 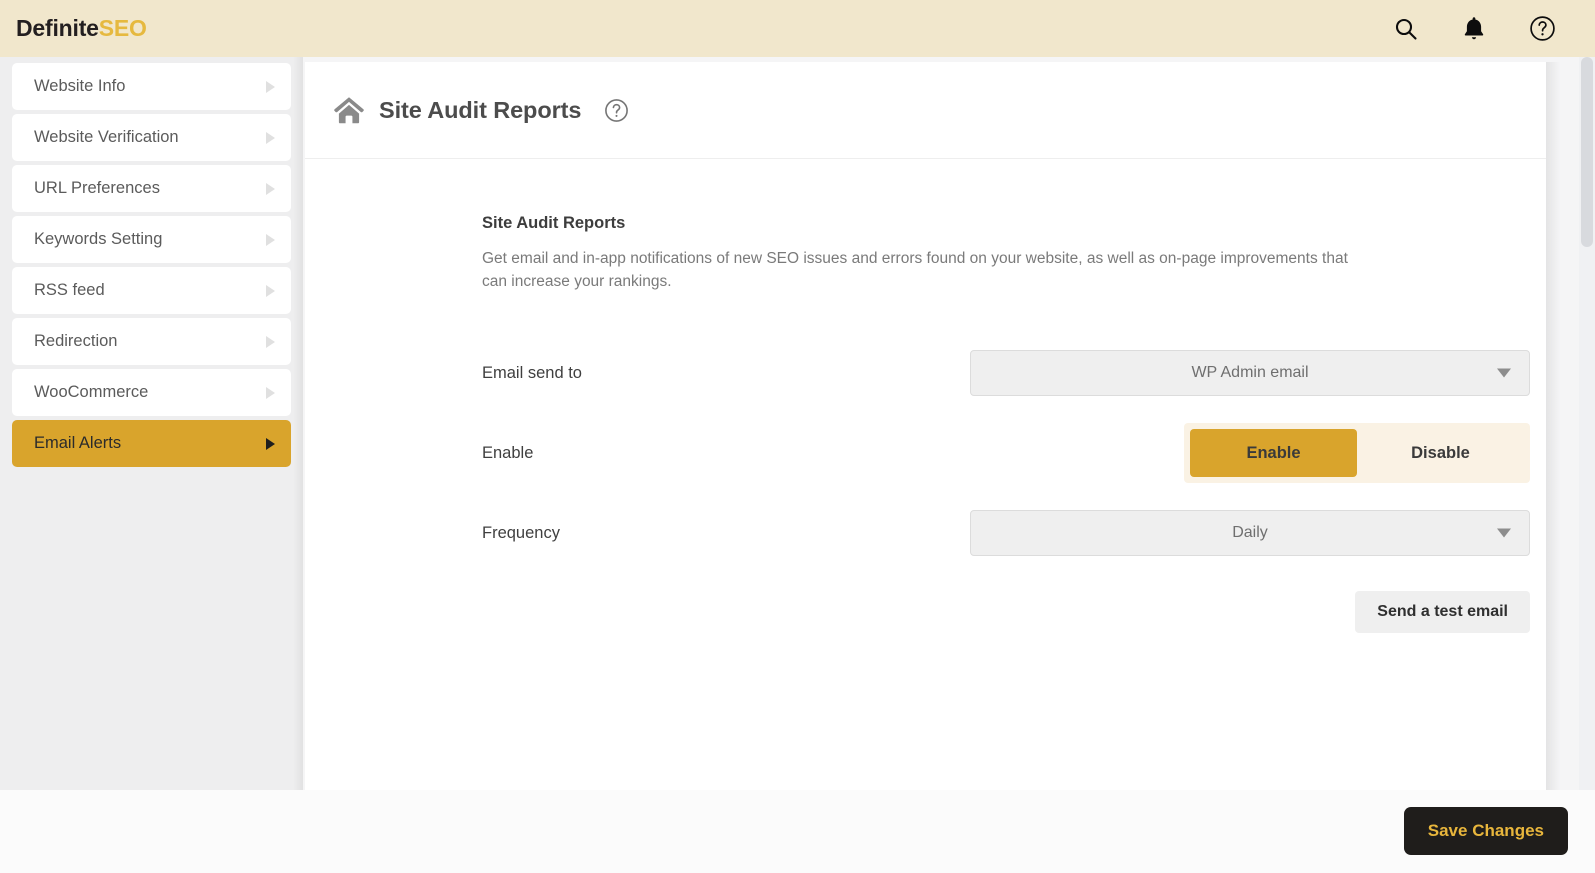 What do you see at coordinates (554, 223) in the screenshot?
I see `section-title: Site Audit Reports` at bounding box center [554, 223].